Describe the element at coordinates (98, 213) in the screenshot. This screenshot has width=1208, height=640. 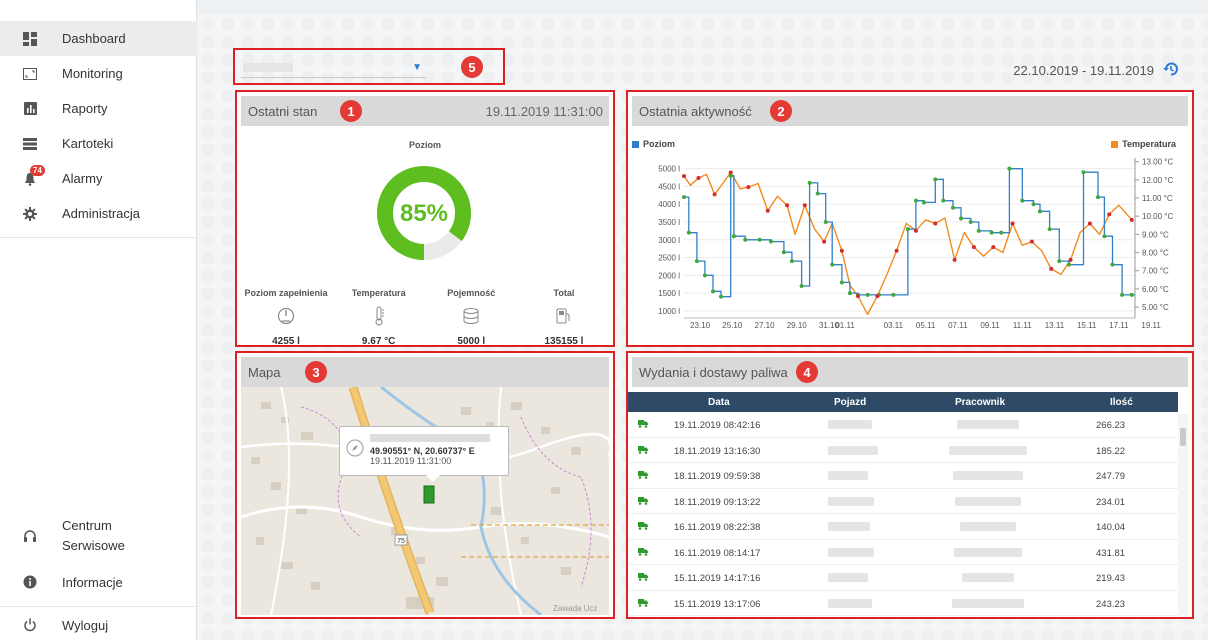
I see `sidebar-item-administration: Administracja` at that location.